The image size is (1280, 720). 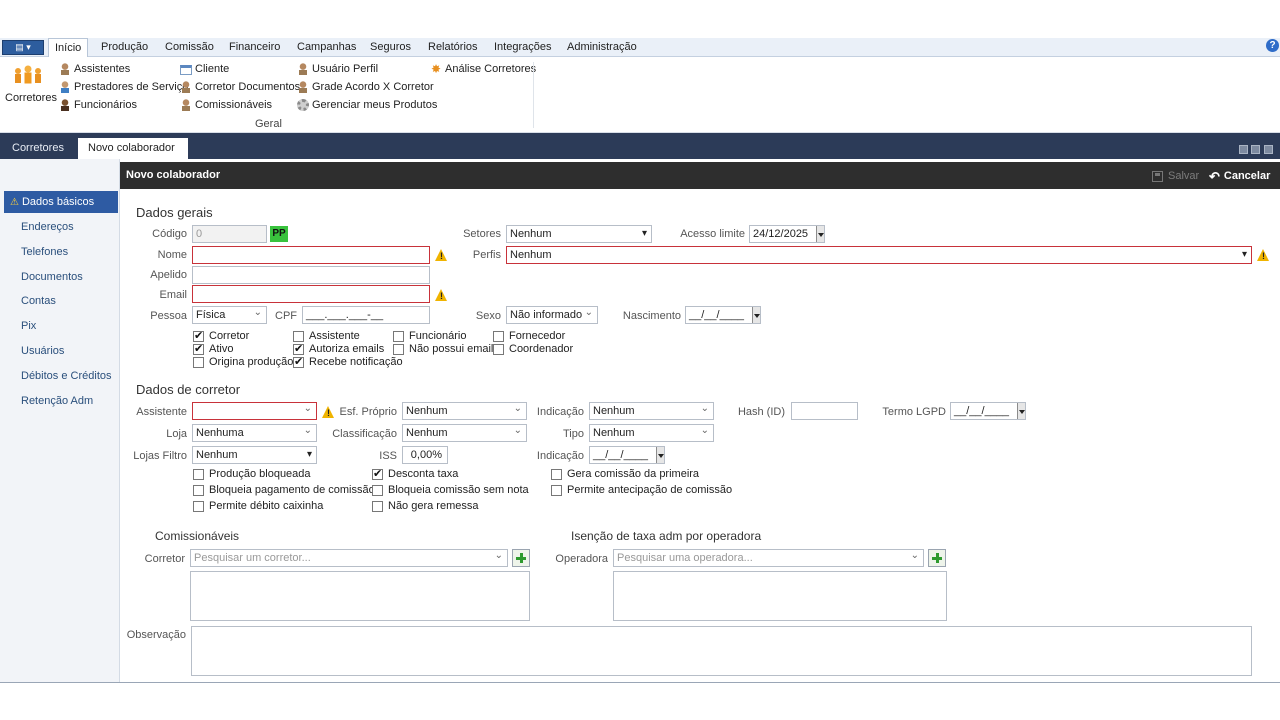 What do you see at coordinates (625, 474) in the screenshot?
I see `check-gera-comissao: Gera comissão da primeira` at bounding box center [625, 474].